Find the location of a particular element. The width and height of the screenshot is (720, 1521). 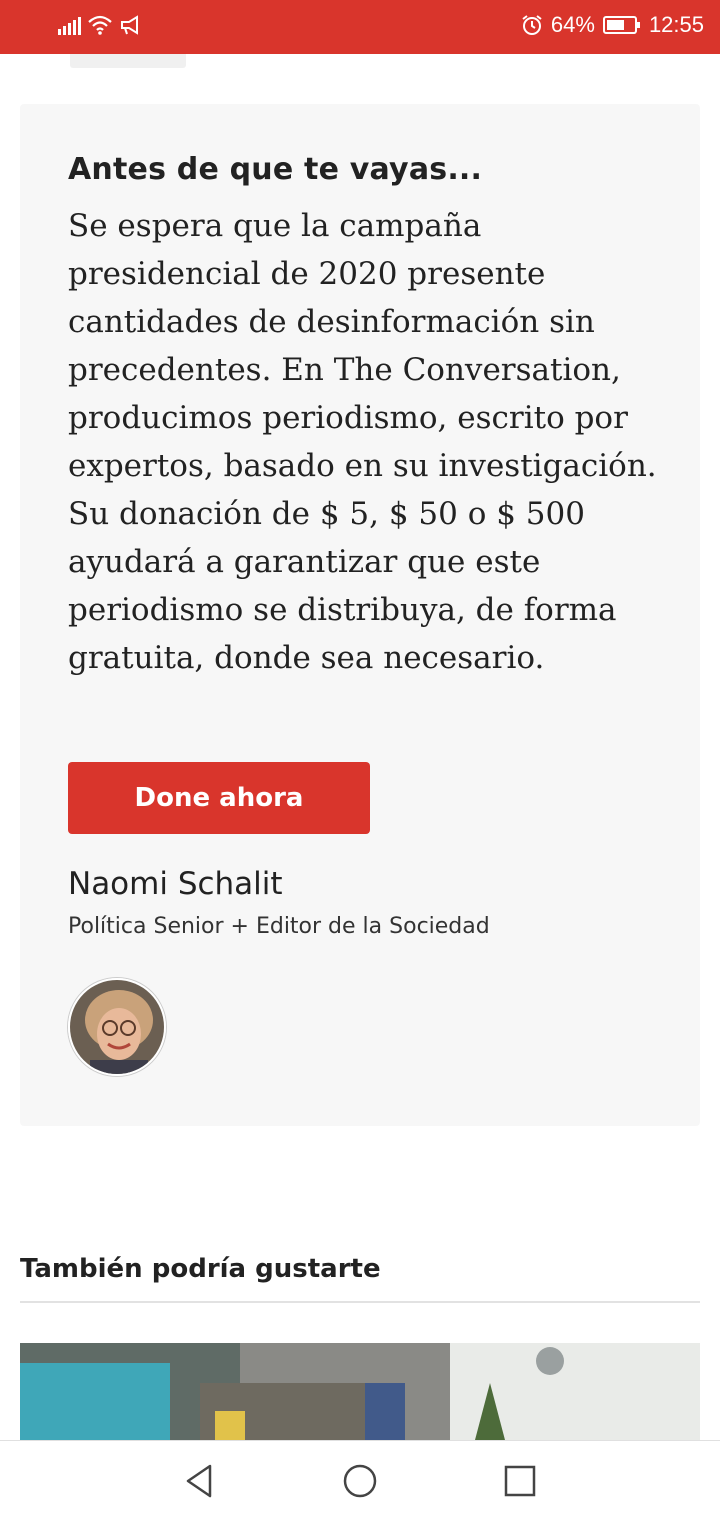

back-icon is located at coordinates (200, 1481).